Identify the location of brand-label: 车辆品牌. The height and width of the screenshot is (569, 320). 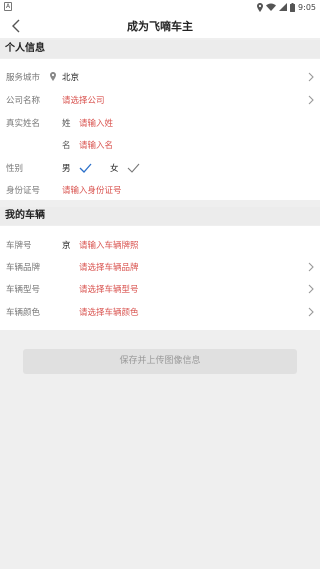
(23, 268).